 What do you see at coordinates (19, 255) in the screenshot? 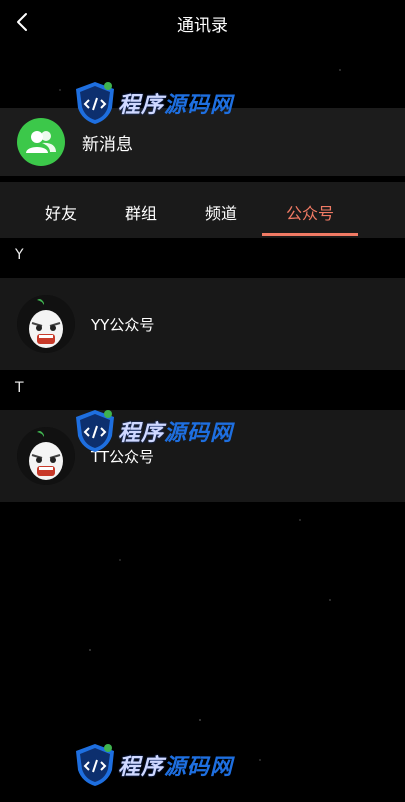
I see `section-letter-y: Y` at bounding box center [19, 255].